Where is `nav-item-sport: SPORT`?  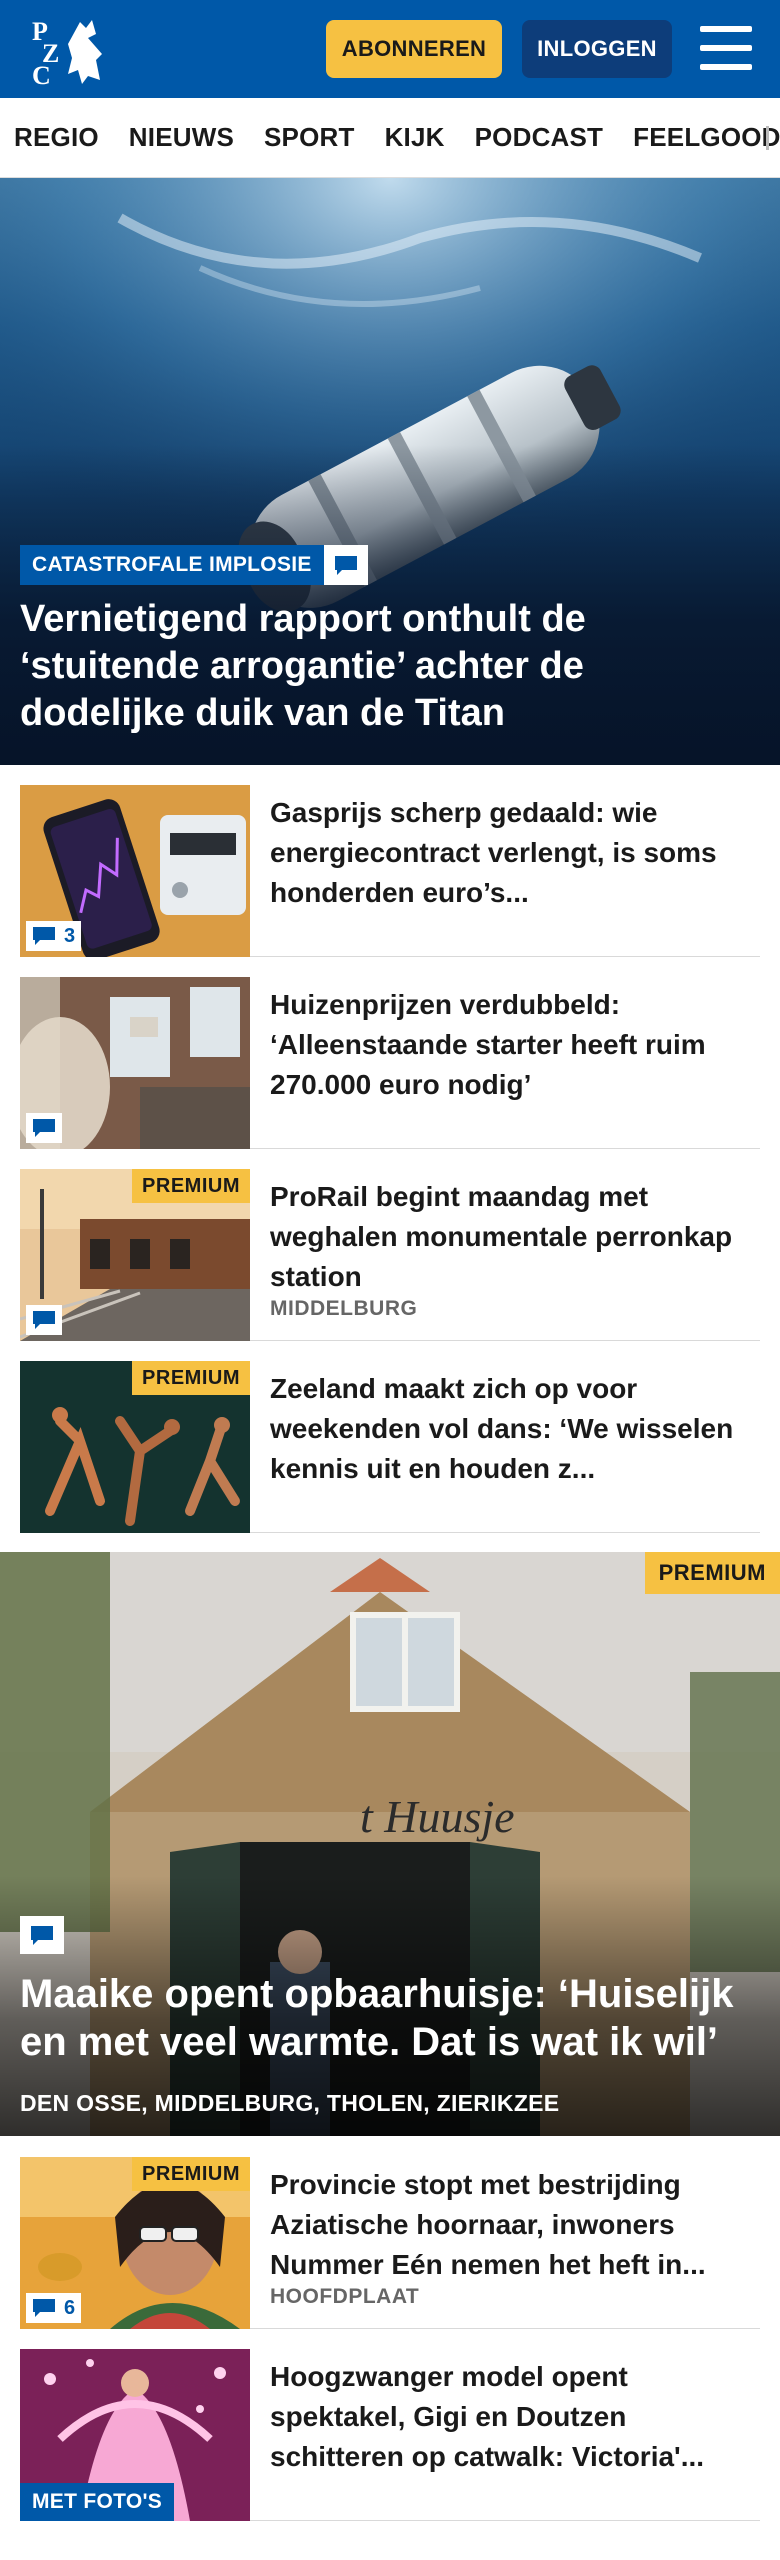
nav-item-sport: SPORT is located at coordinates (309, 137).